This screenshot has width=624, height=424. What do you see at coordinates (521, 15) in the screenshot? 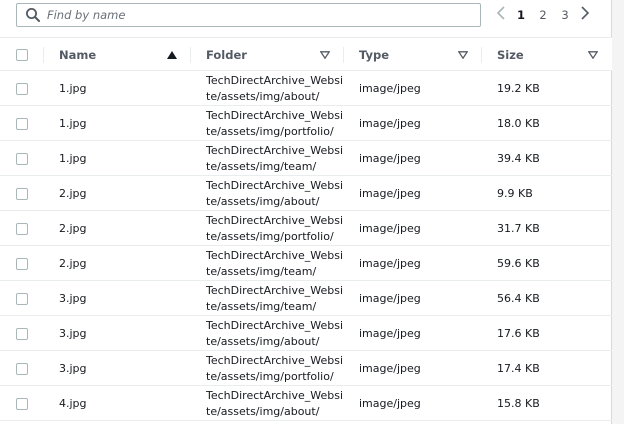
I see `page-1-button: 1` at bounding box center [521, 15].